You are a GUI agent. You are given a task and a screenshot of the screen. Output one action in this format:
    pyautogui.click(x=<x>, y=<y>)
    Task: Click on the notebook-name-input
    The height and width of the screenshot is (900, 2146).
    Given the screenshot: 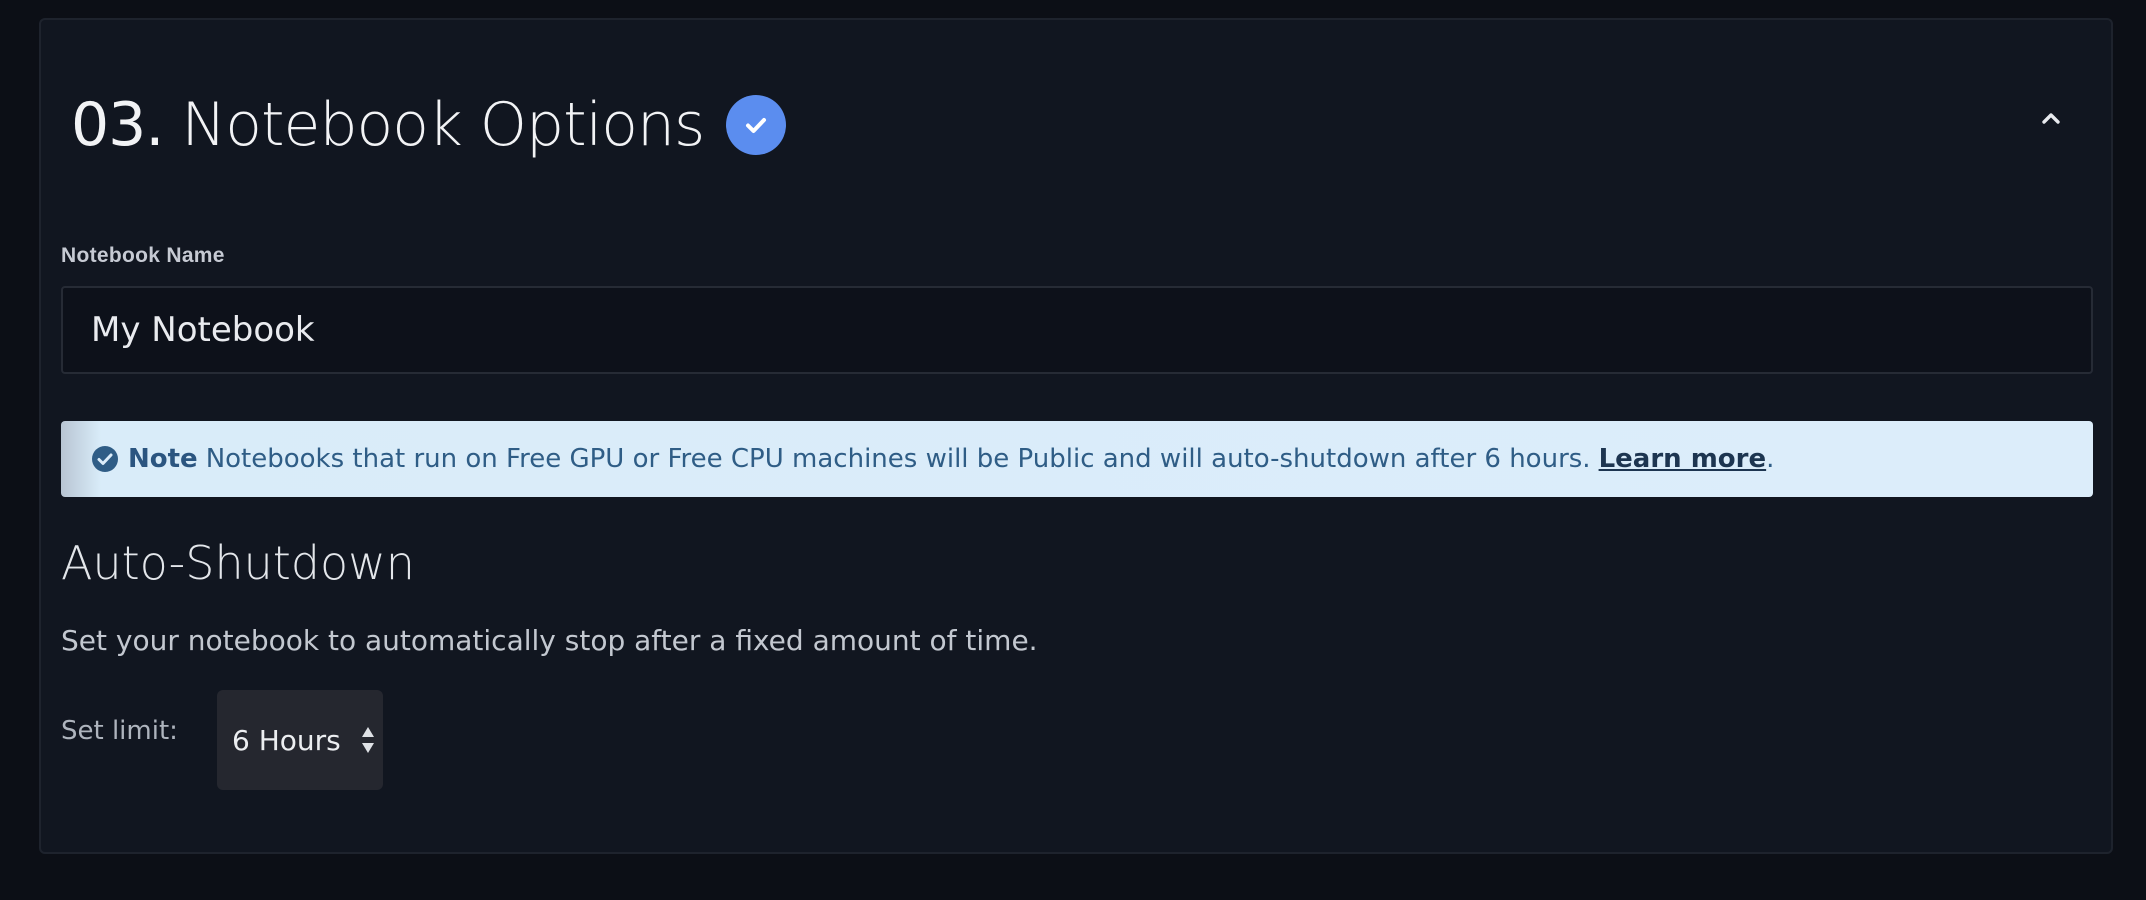 What is the action you would take?
    pyautogui.click(x=1077, y=330)
    